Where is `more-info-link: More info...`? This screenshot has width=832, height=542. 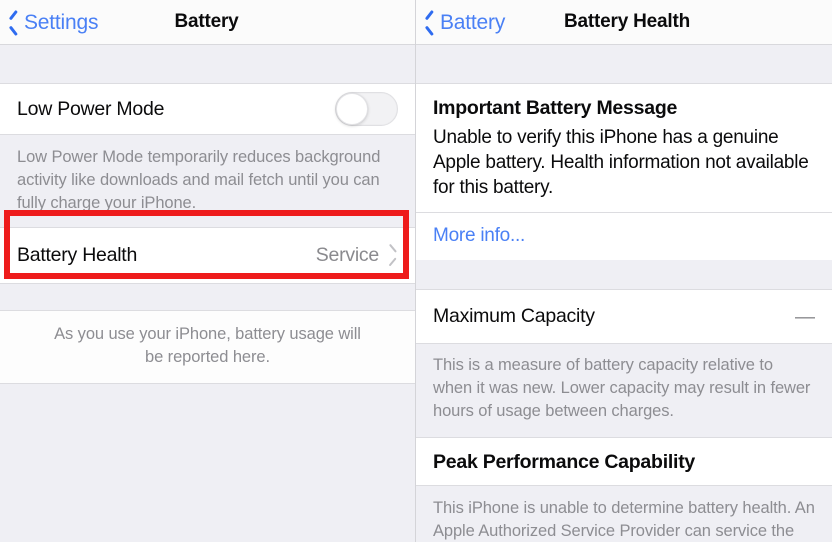
more-info-link: More info... is located at coordinates (479, 235).